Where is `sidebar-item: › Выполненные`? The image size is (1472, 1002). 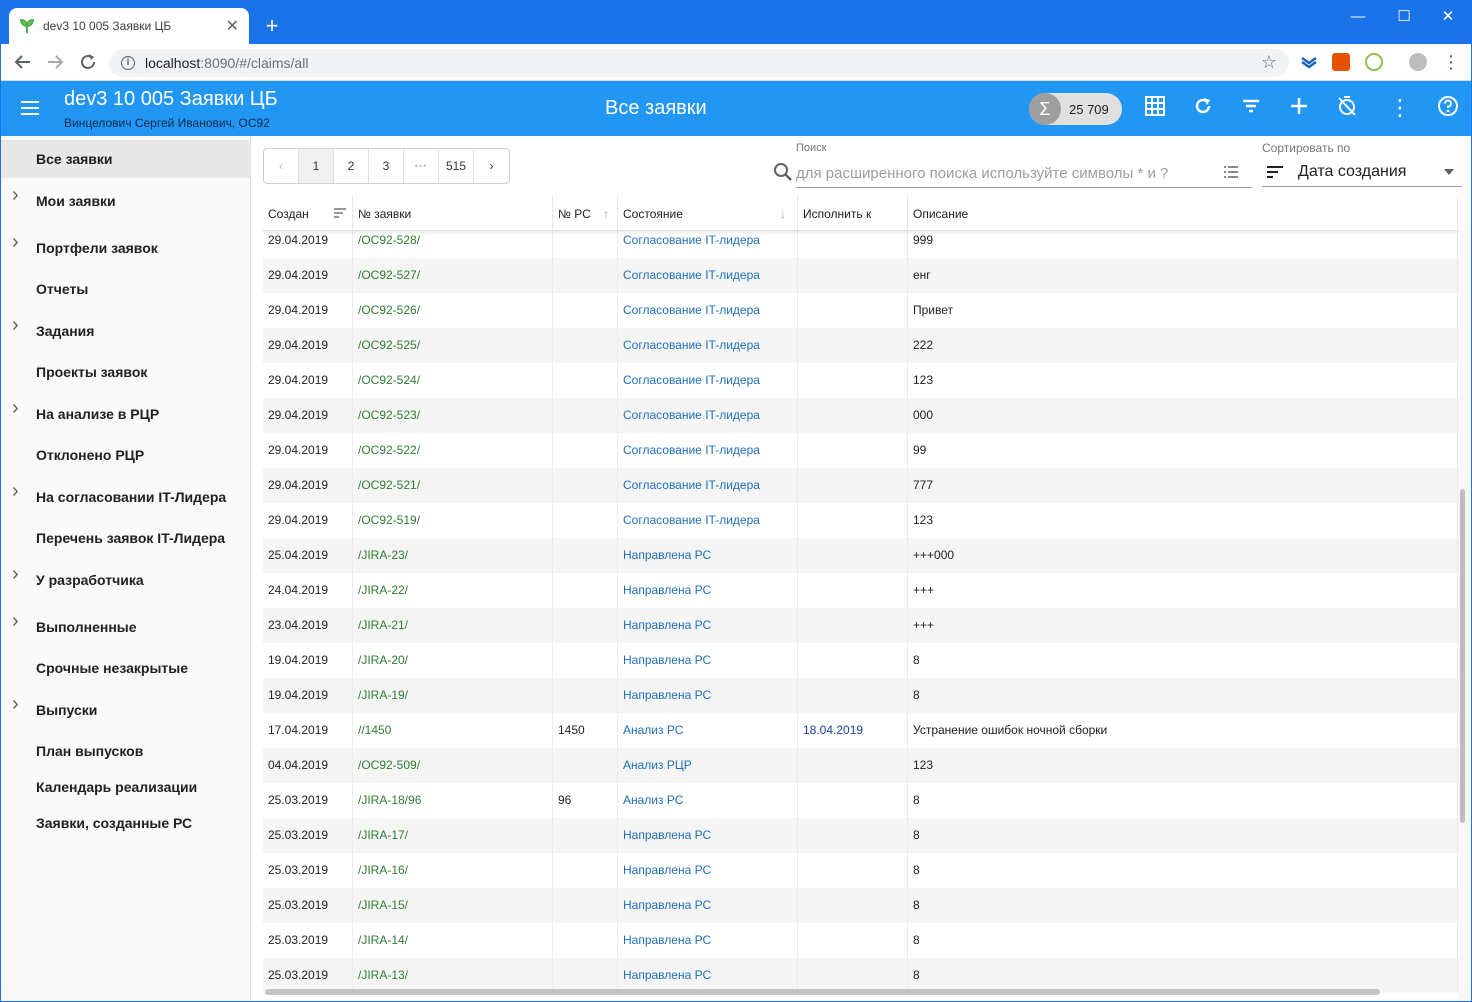 sidebar-item: › Выполненные is located at coordinates (125, 627).